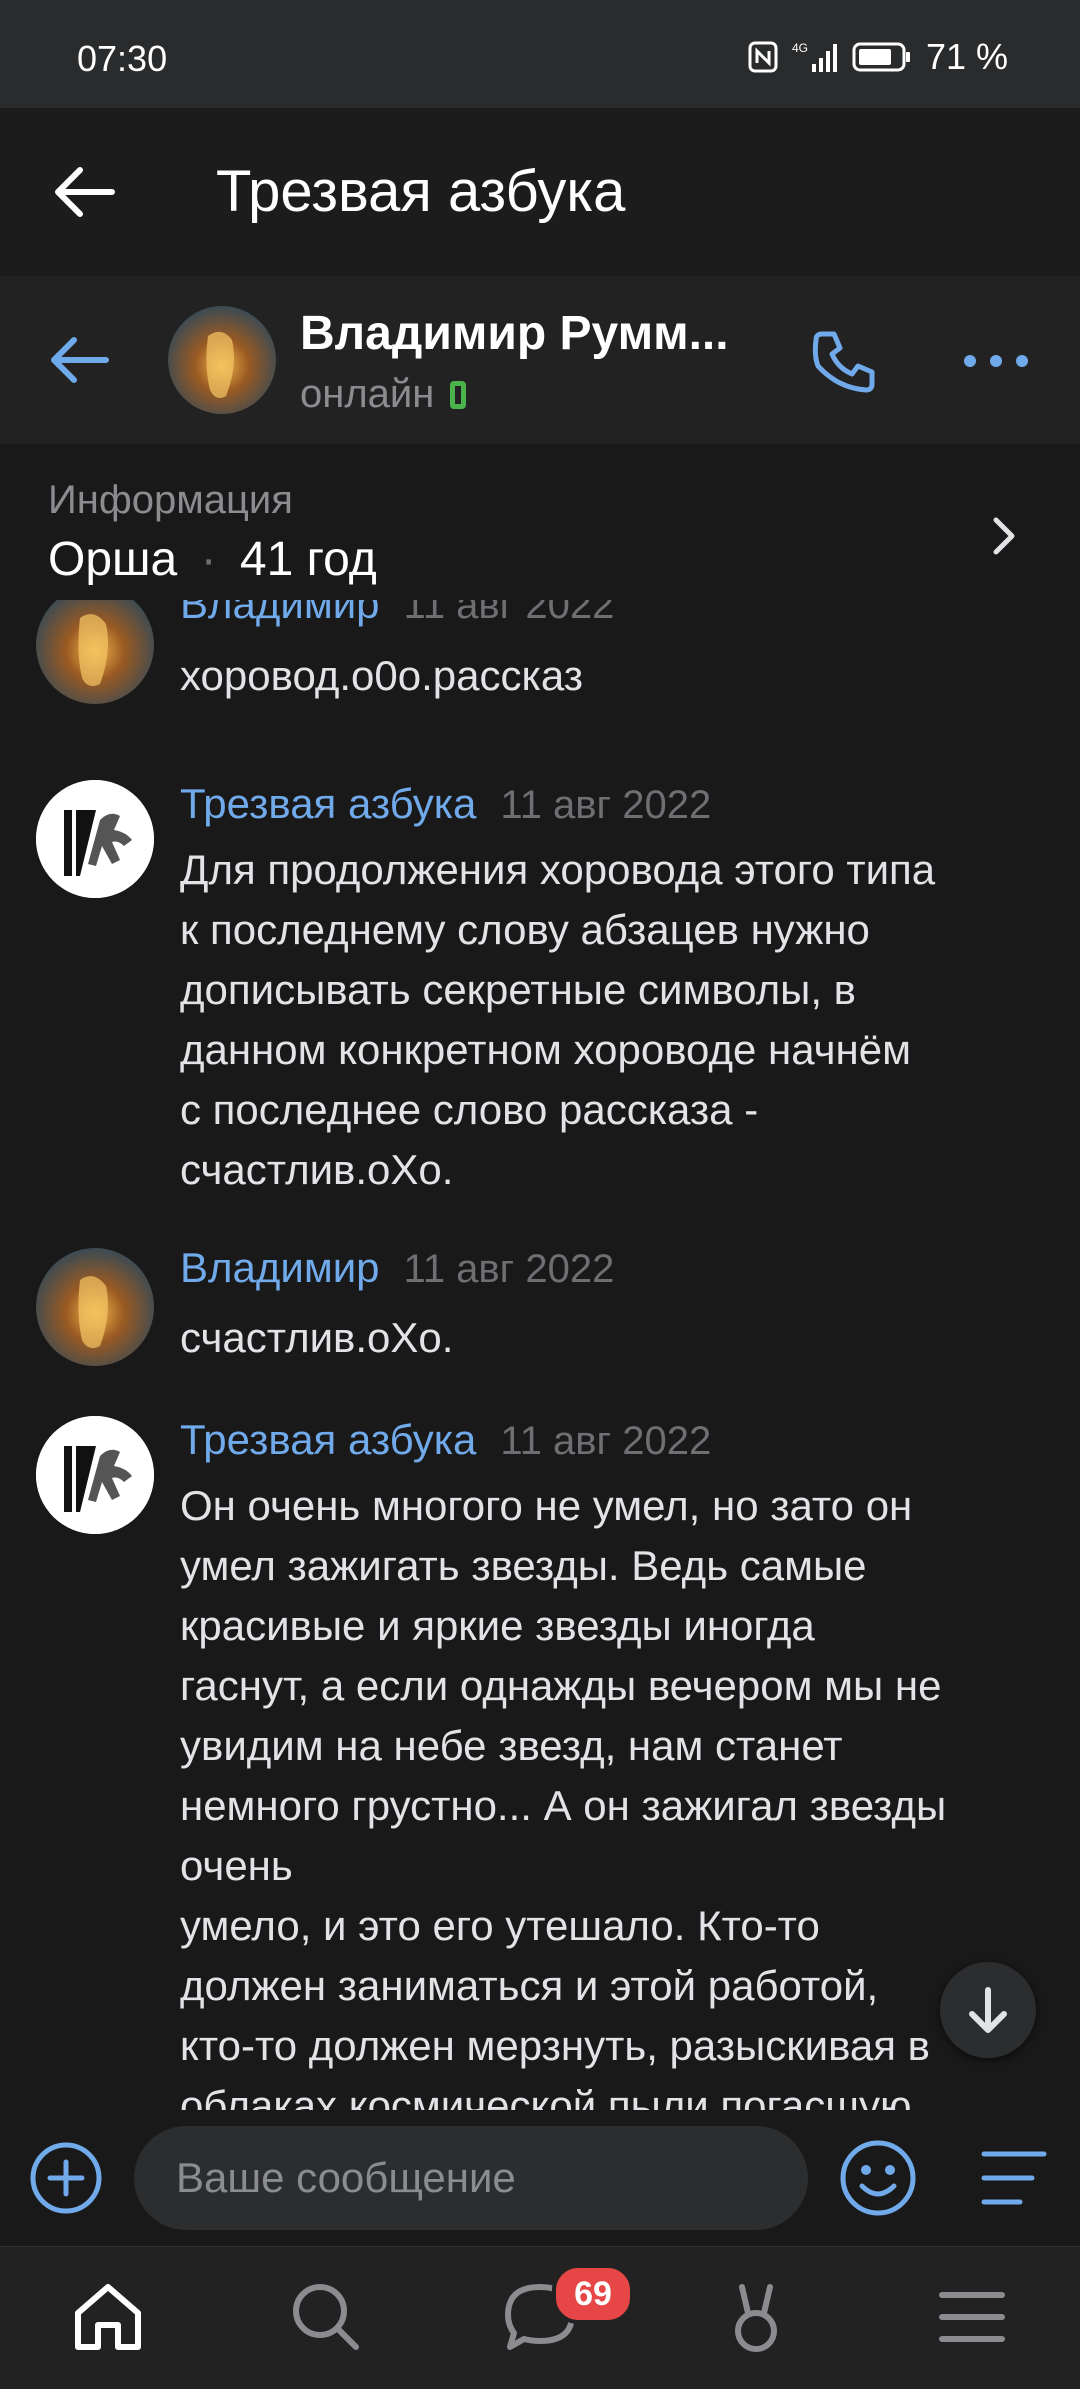 The width and height of the screenshot is (1080, 2389). I want to click on more-icon, so click(996, 361).